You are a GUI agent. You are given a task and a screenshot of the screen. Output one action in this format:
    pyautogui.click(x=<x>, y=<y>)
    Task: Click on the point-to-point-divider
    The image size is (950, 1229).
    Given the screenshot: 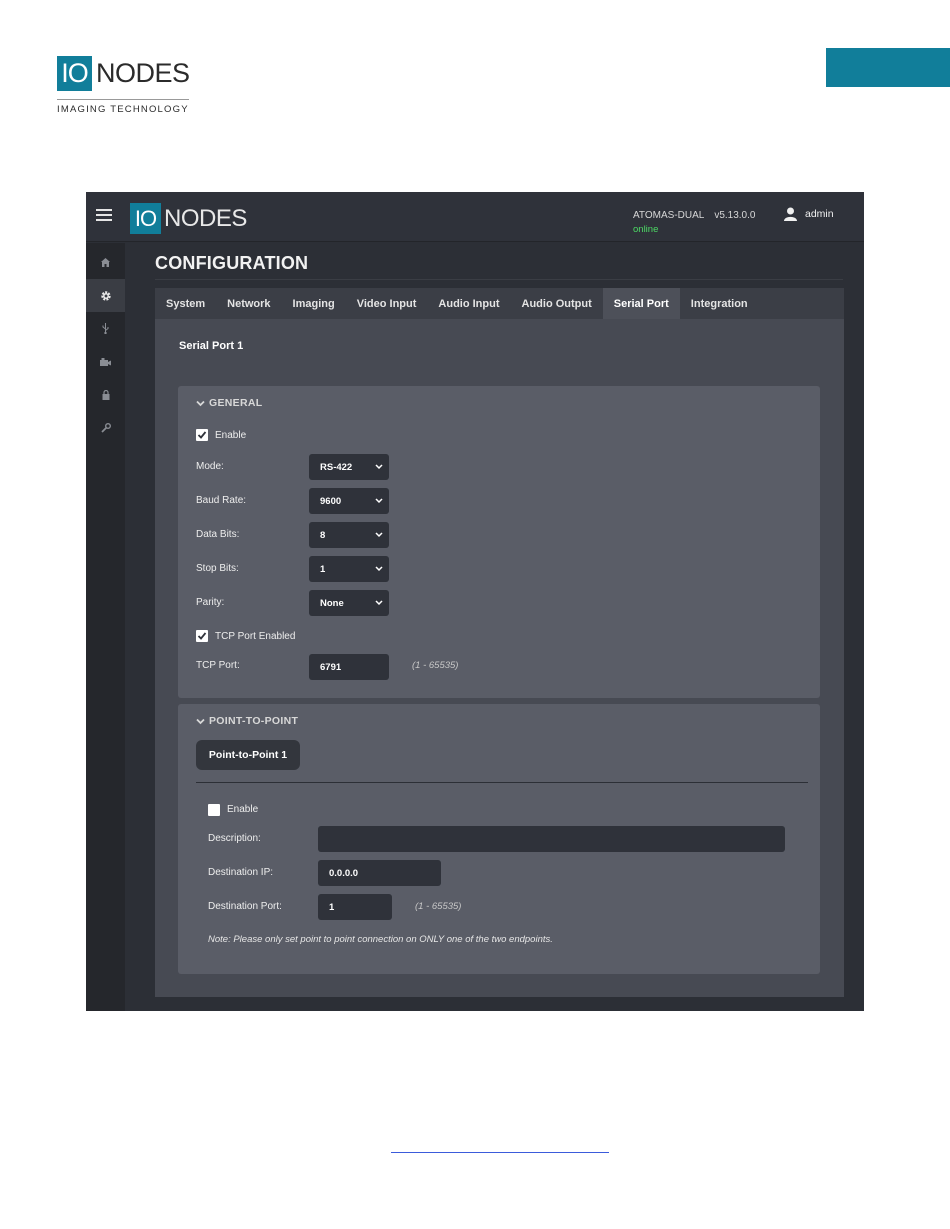 What is the action you would take?
    pyautogui.click(x=502, y=782)
    